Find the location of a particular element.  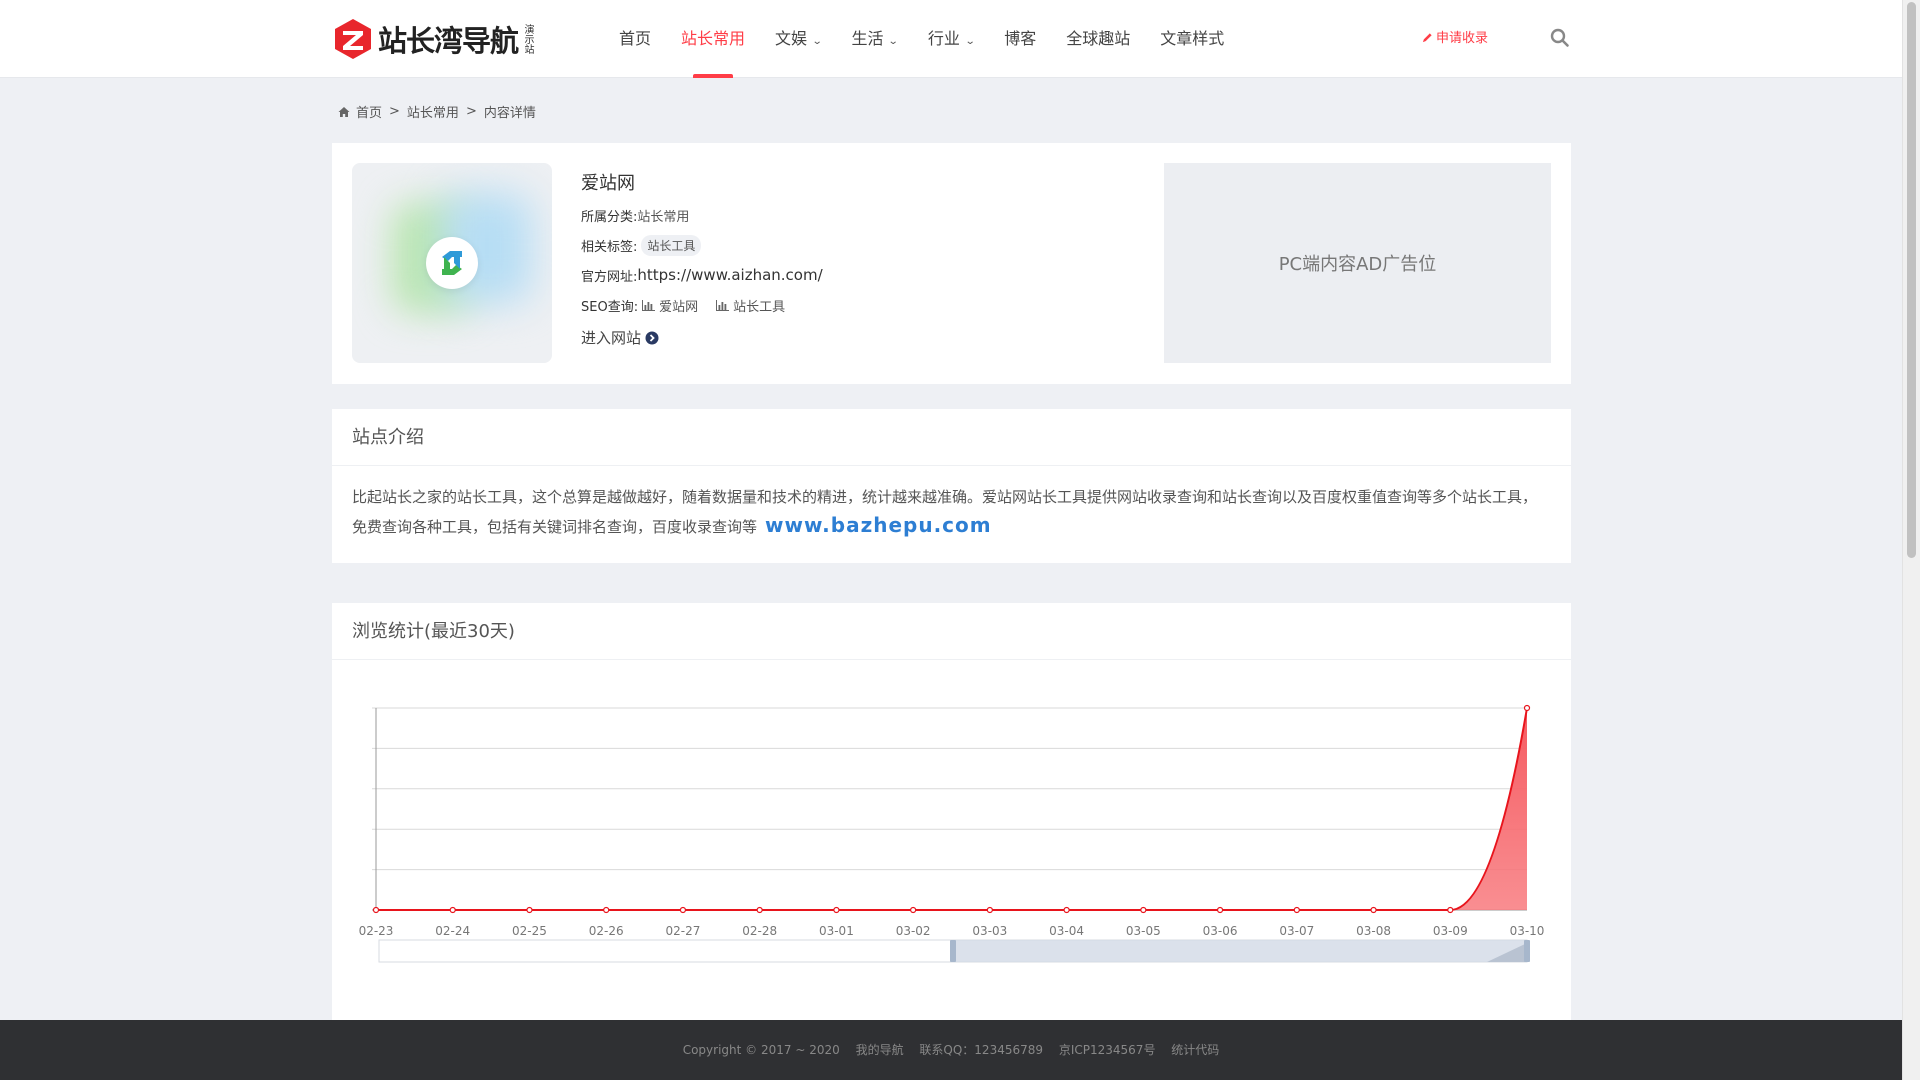

chart-x-tick-label: 03-08 is located at coordinates (1373, 931).